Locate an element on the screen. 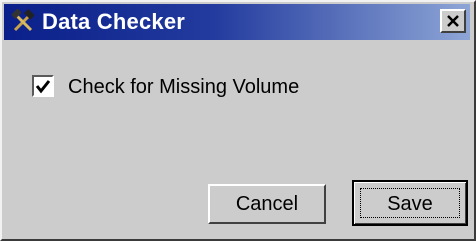 This screenshot has height=241, width=476. close-button is located at coordinates (453, 21).